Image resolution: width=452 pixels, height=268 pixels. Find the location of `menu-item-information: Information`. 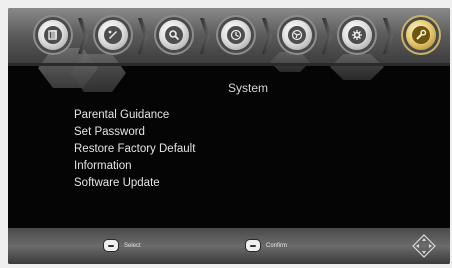

menu-item-information: Information is located at coordinates (134, 166).